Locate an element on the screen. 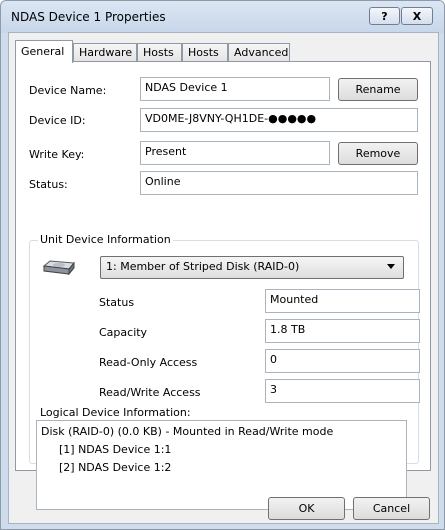  tab-general: General is located at coordinates (44, 51).